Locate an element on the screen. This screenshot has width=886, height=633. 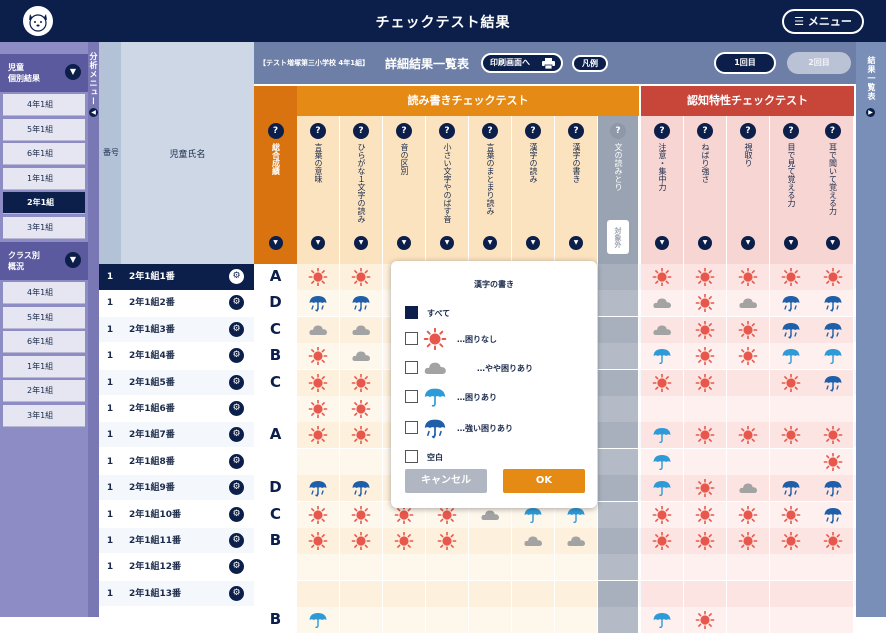
sun-icon is located at coordinates (361, 382).